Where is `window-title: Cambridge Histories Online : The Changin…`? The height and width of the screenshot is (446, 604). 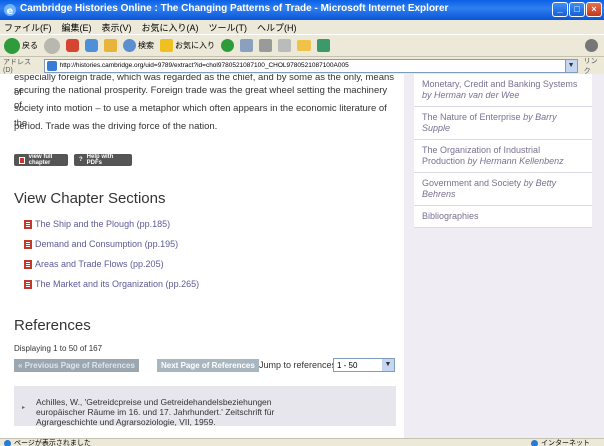
window-title: Cambridge Histories Online : The Changin… is located at coordinates (234, 8).